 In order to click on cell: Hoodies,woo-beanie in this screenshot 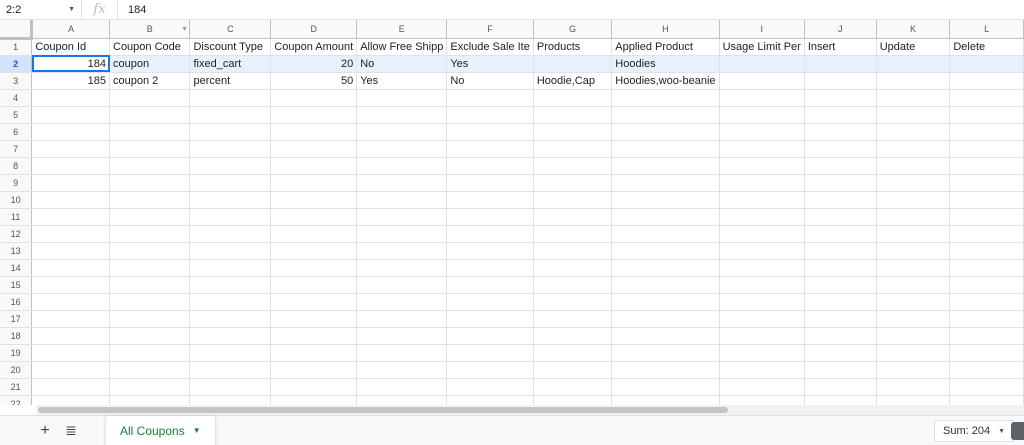, I will do `click(665, 81)`.